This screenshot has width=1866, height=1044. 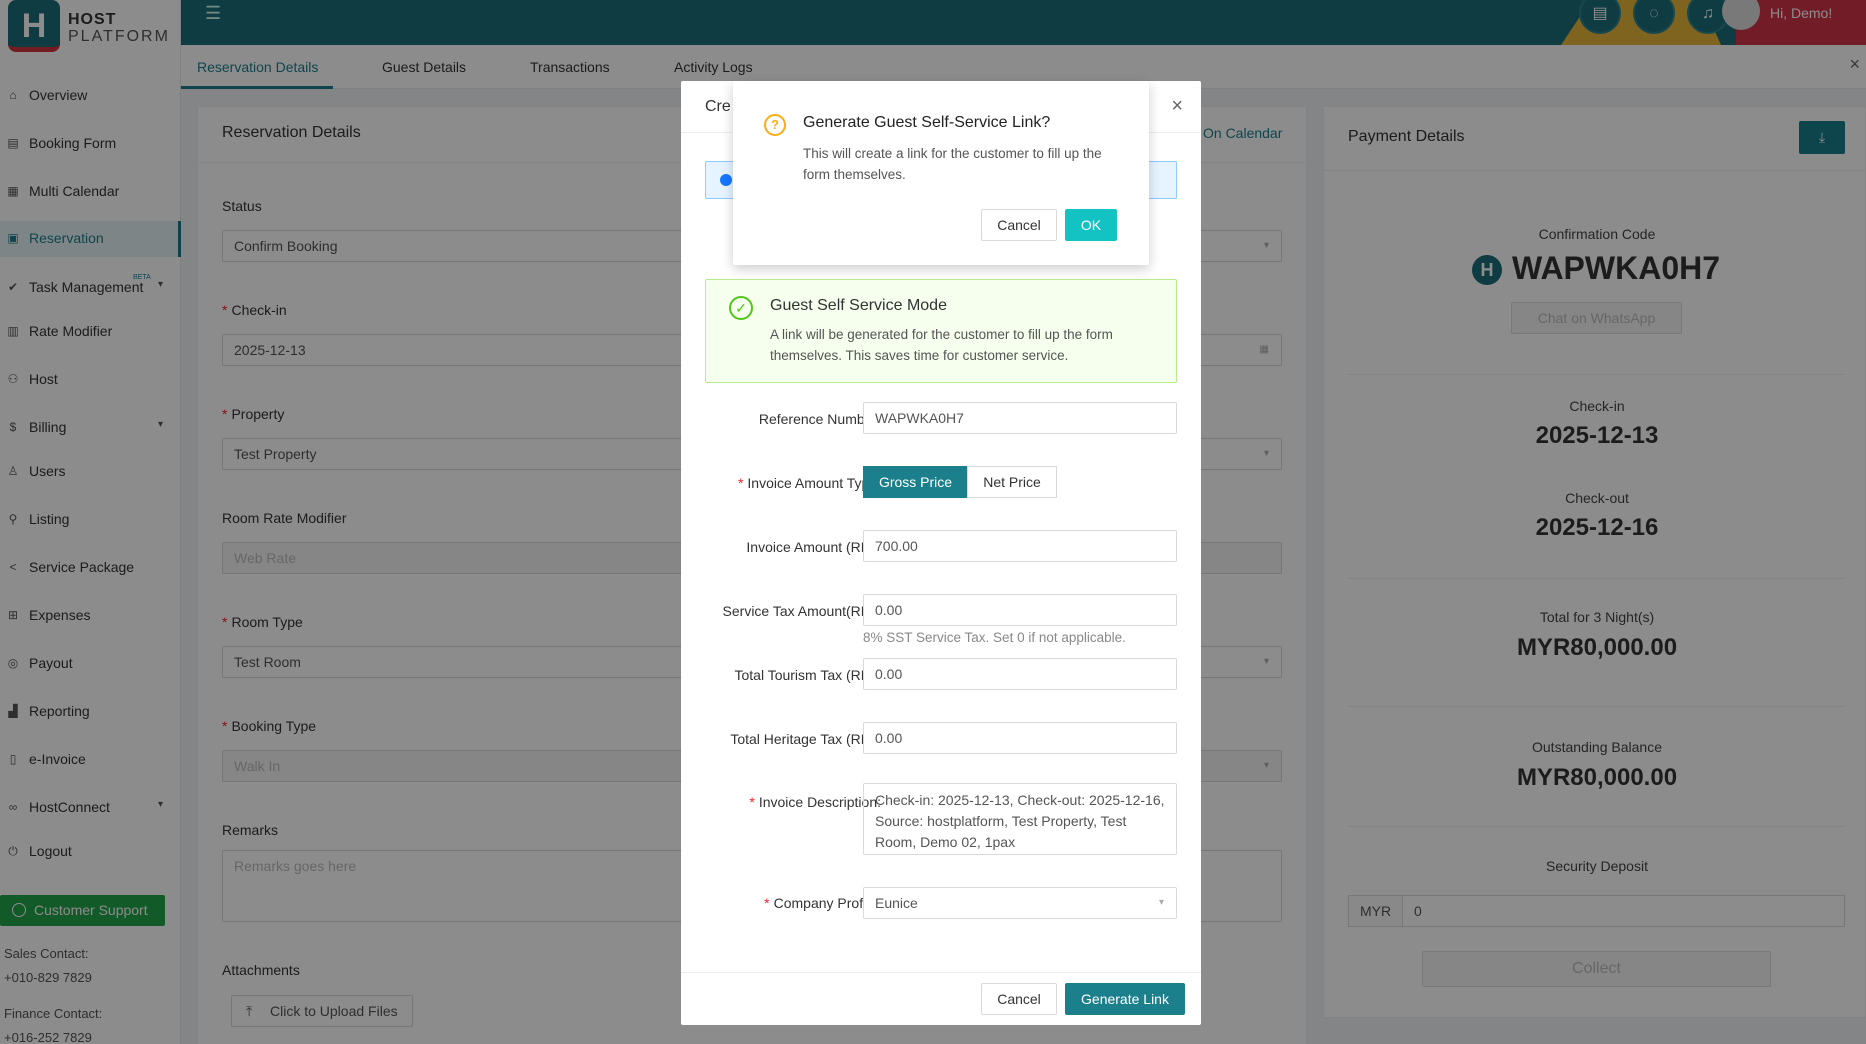 I want to click on gross-price-option: Gross Price, so click(x=915, y=482).